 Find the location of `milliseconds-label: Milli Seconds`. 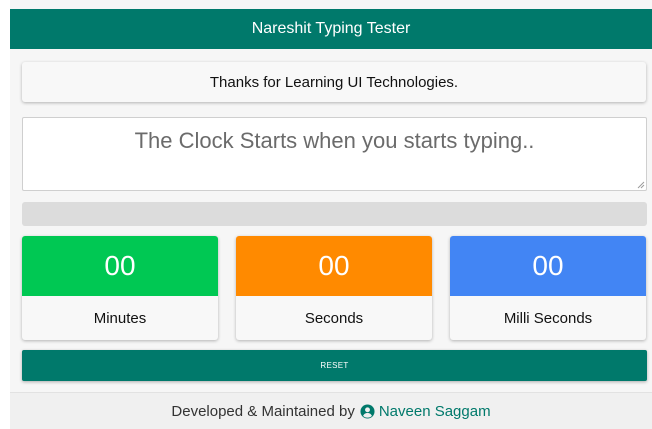

milliseconds-label: Milli Seconds is located at coordinates (548, 318).